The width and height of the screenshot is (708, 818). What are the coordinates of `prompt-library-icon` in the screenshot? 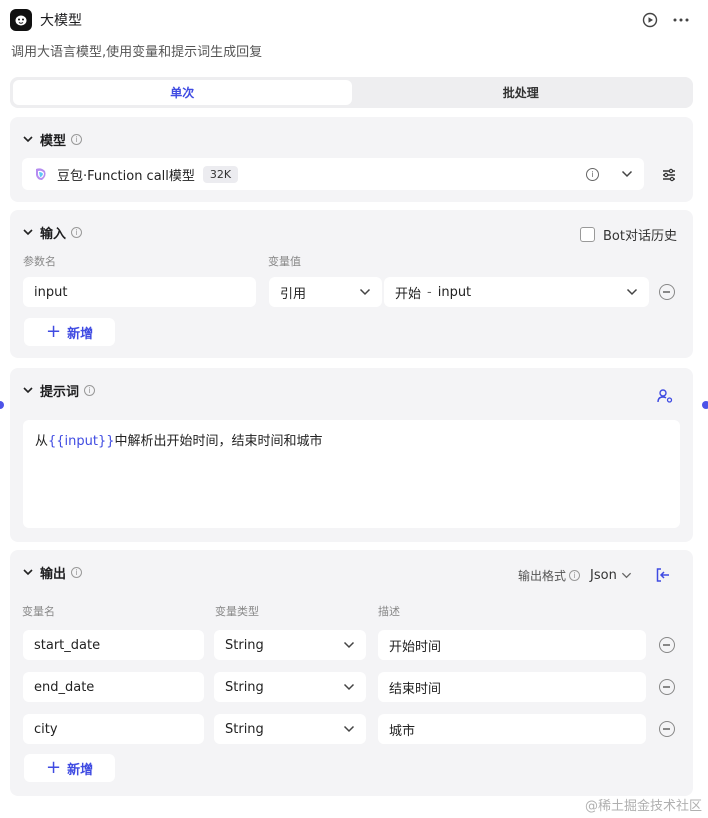 It's located at (665, 396).